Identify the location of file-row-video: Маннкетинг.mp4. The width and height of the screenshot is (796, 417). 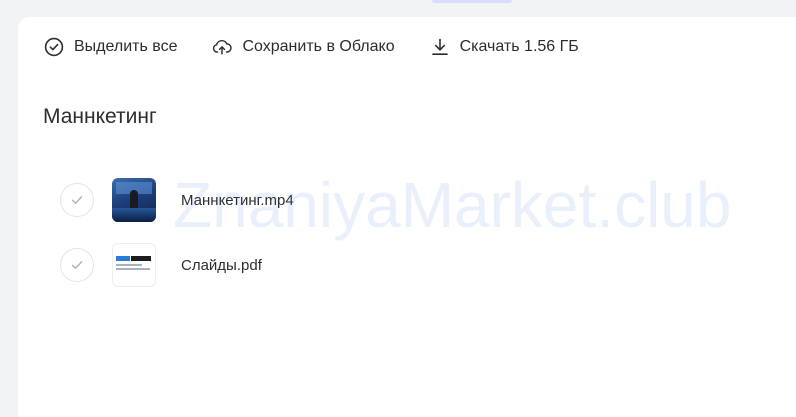
(177, 200).